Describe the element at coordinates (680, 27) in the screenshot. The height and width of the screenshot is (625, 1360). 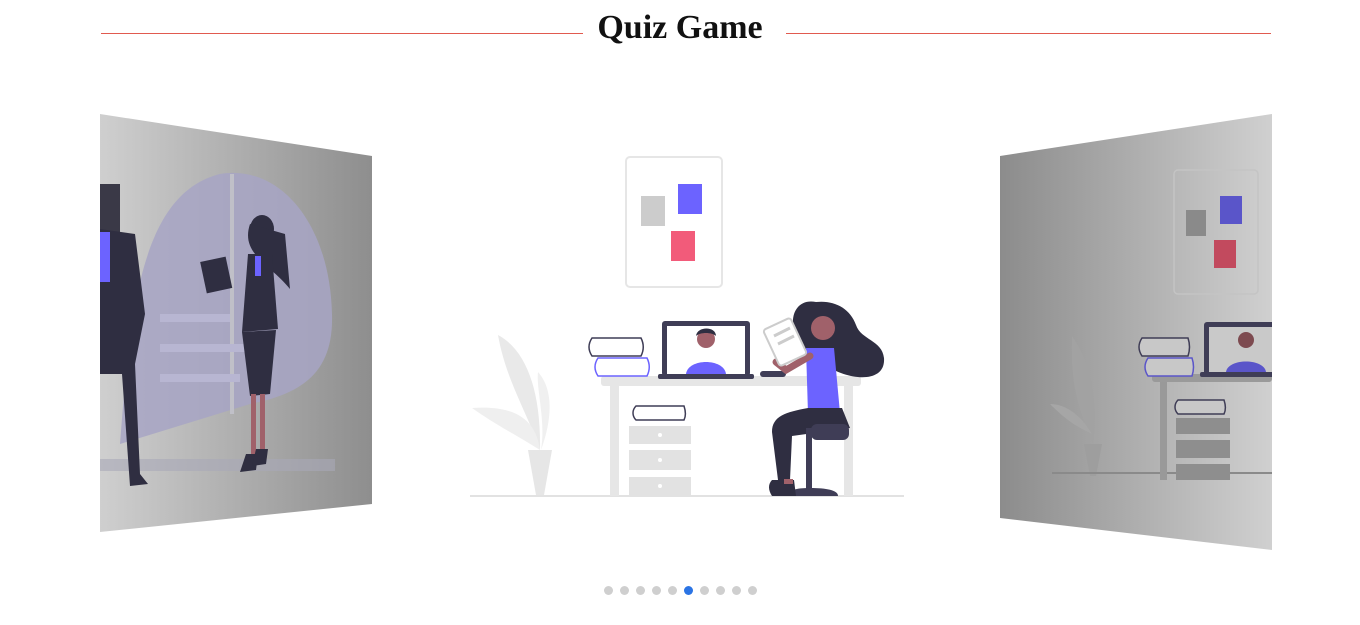
I see `page-title: Quiz Game` at that location.